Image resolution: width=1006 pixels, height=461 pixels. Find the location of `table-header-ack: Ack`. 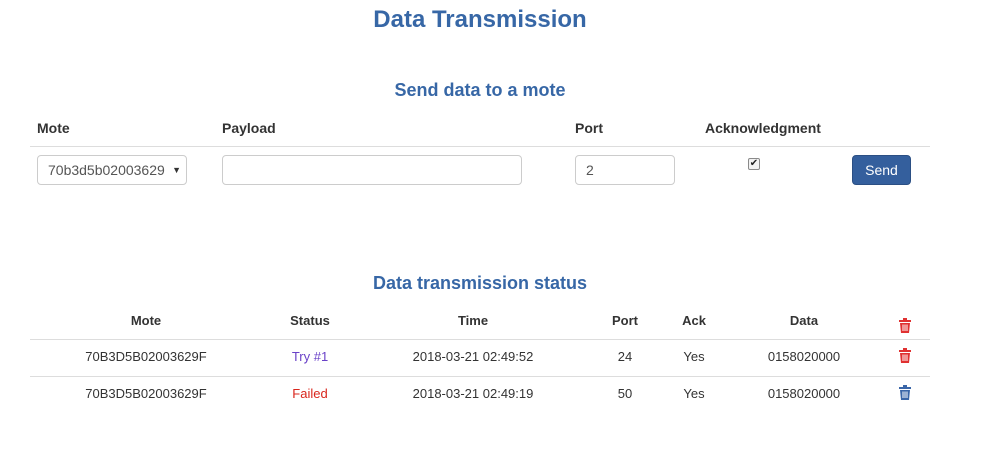

table-header-ack: Ack is located at coordinates (694, 320).